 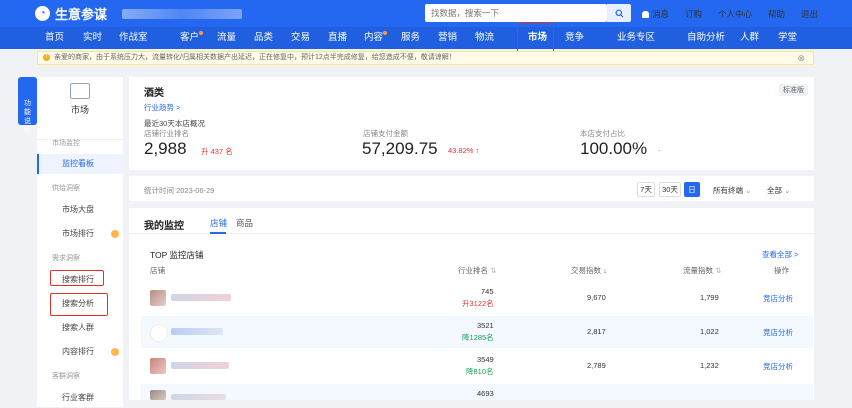 I want to click on logout-link: 退出, so click(x=809, y=14).